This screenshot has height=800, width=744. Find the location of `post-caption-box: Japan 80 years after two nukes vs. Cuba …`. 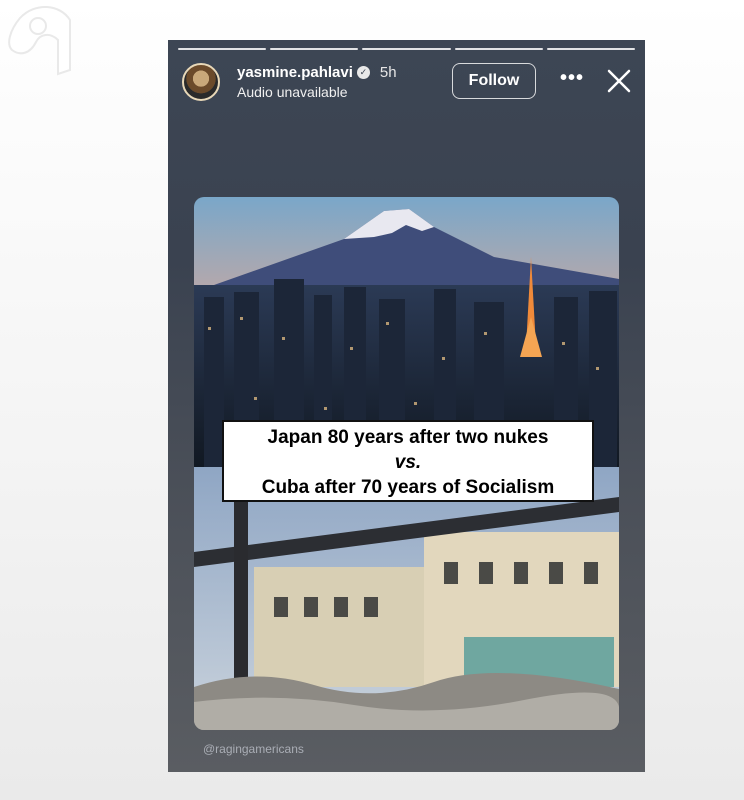

post-caption-box: Japan 80 years after two nukes vs. Cuba … is located at coordinates (408, 461).